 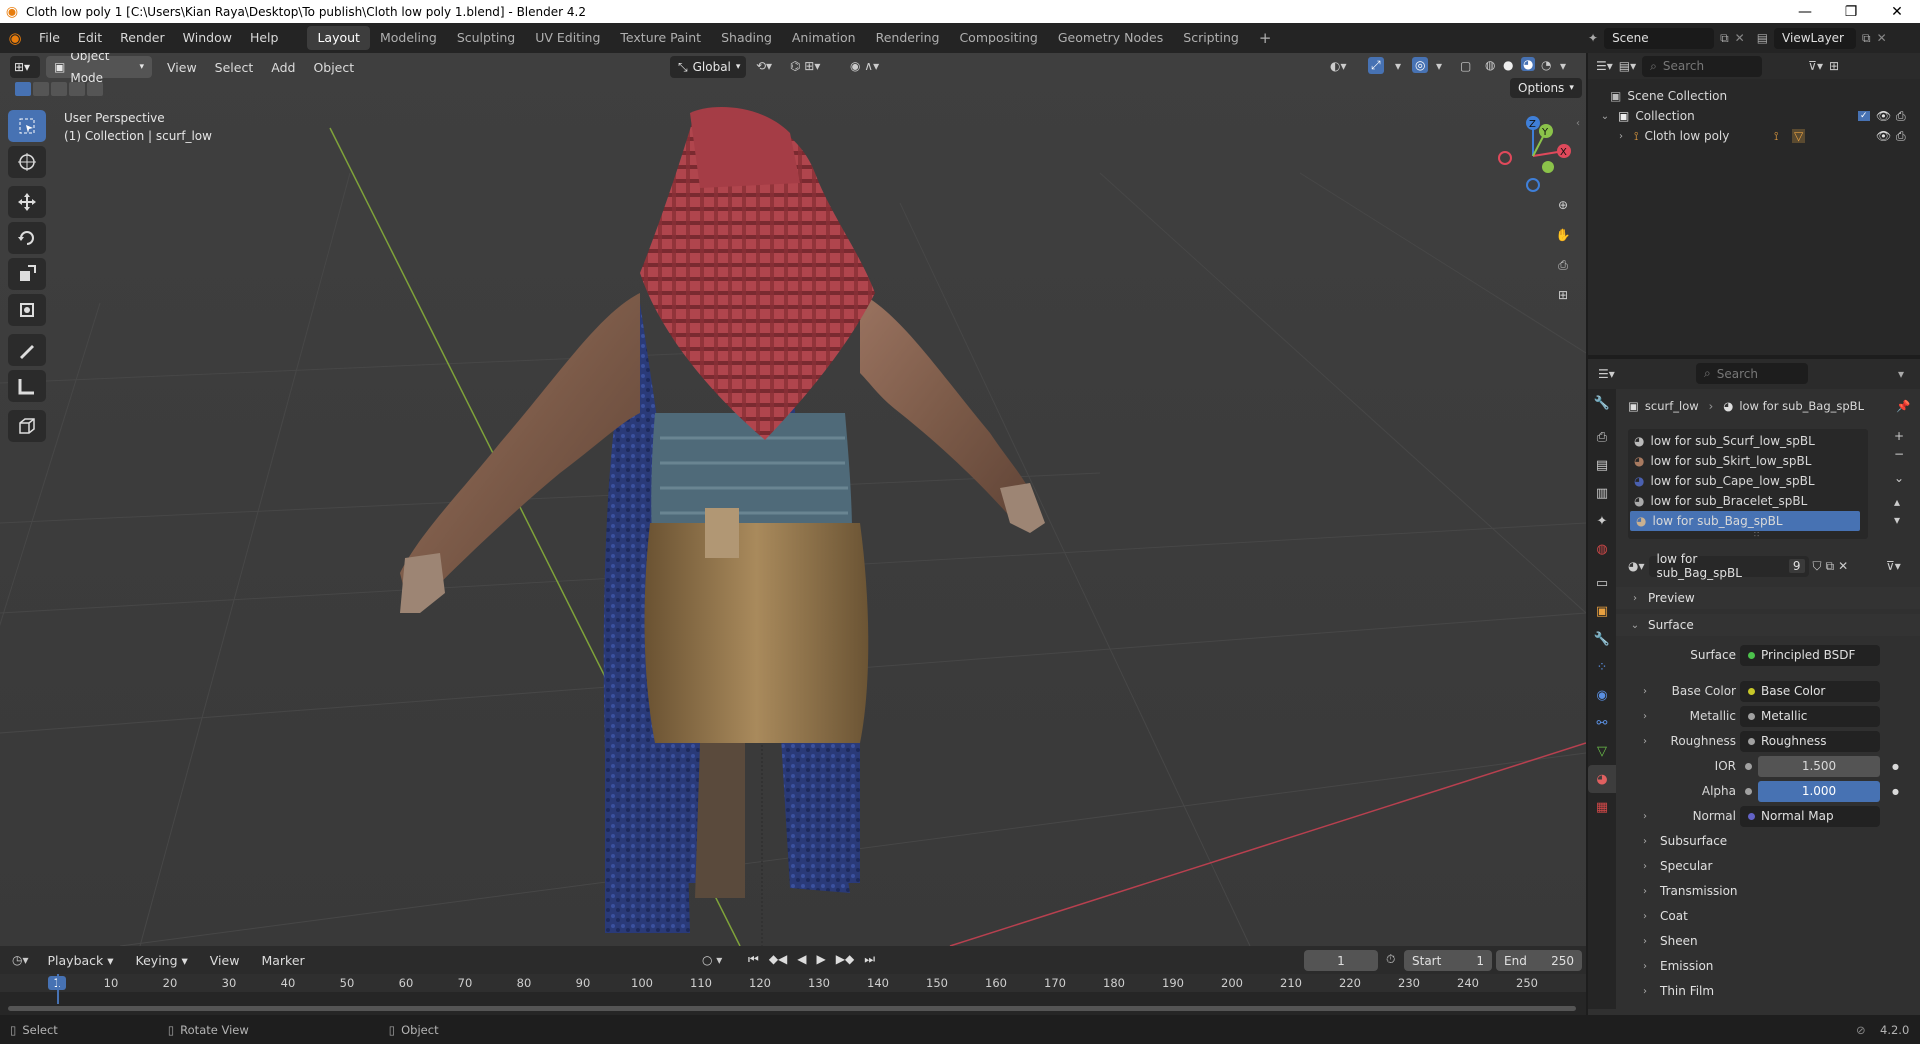 What do you see at coordinates (1815, 38) in the screenshot?
I see `viewlayer-selector: ViewLayer` at bounding box center [1815, 38].